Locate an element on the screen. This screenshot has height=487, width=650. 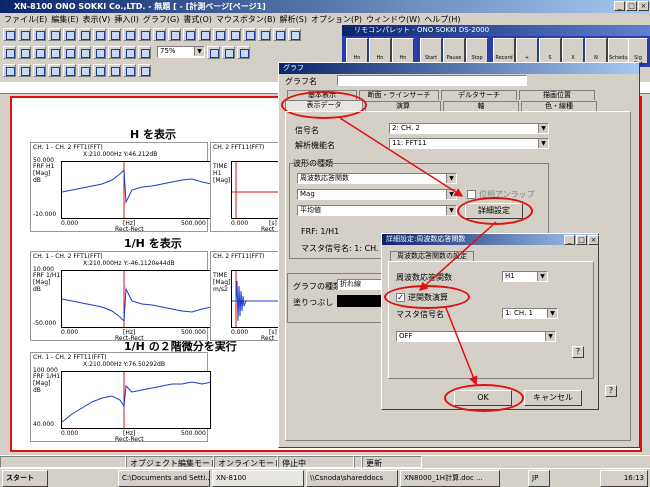
status-edit-mode: オブジェクト編集モード is located at coordinates (170, 462).